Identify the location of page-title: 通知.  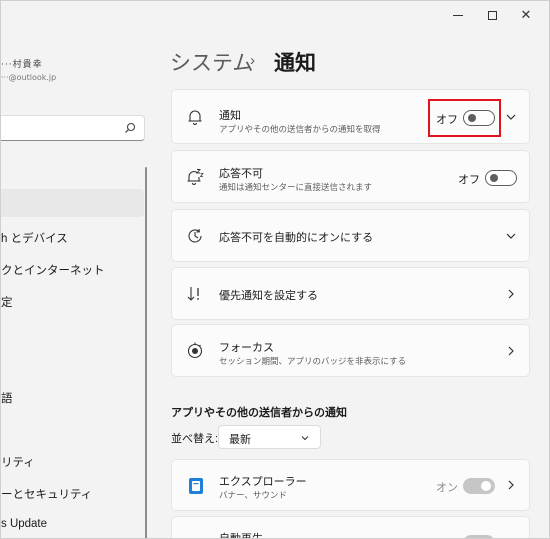
(295, 63).